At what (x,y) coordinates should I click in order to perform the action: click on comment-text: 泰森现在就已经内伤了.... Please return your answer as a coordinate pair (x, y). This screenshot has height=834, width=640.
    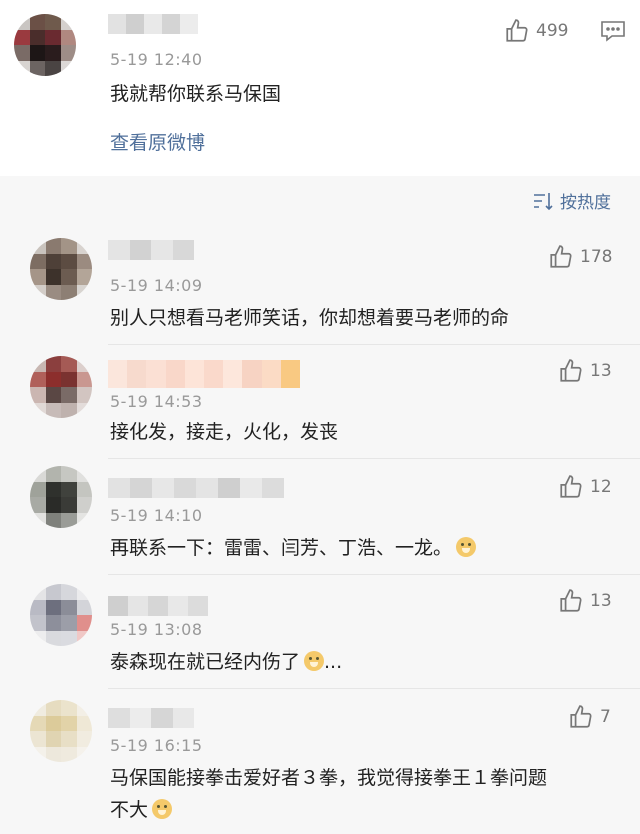
    Looking at the image, I should click on (226, 662).